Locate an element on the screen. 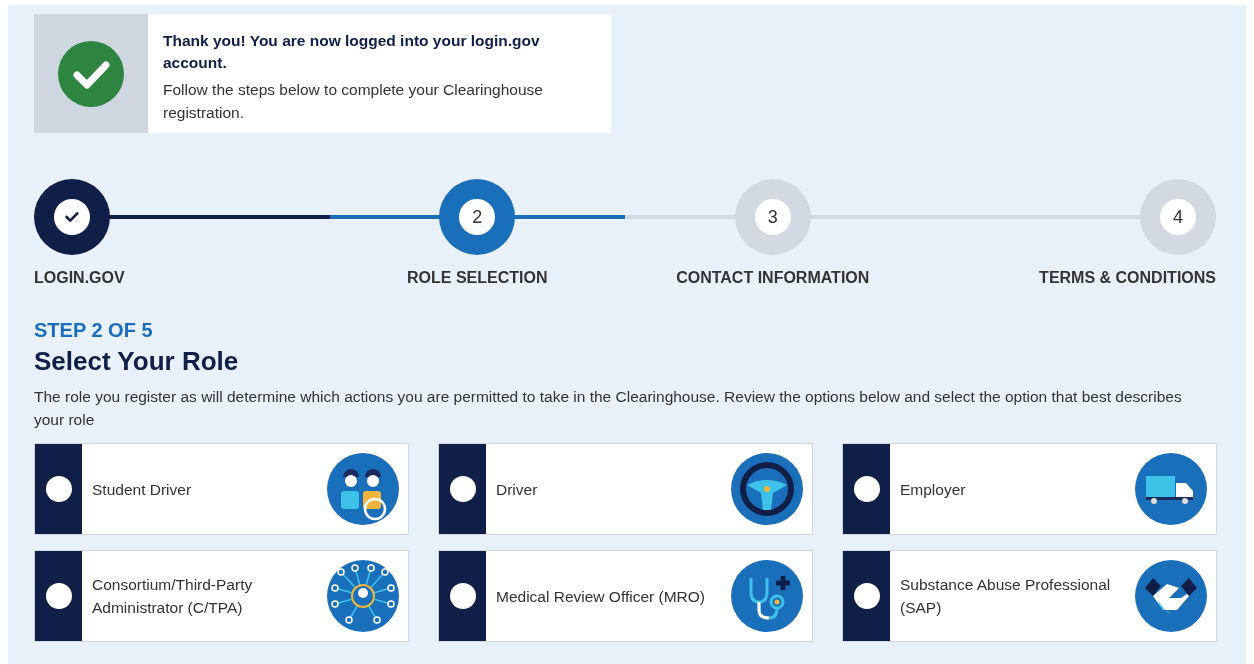 This screenshot has width=1254, height=664. role-option: Substance Abuse Professional (SAP) is located at coordinates (1029, 596).